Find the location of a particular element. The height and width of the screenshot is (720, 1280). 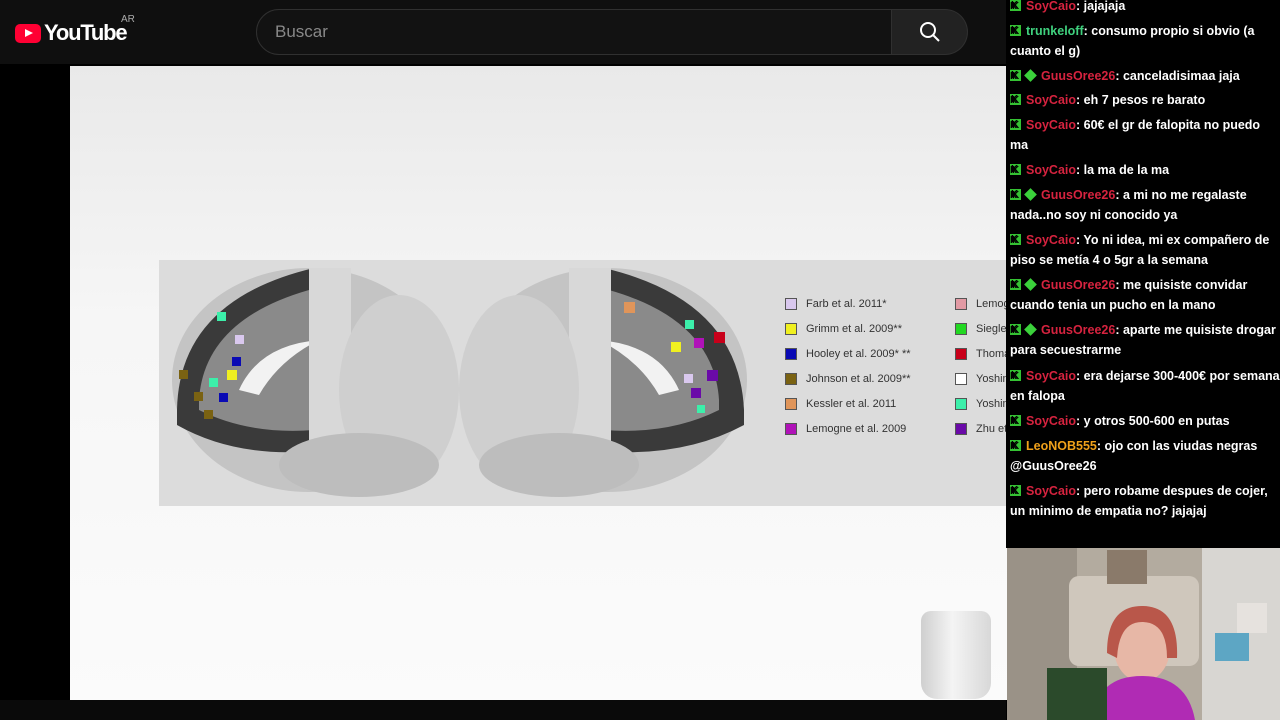

legend-item: Thoma is located at coordinates (982, 354).